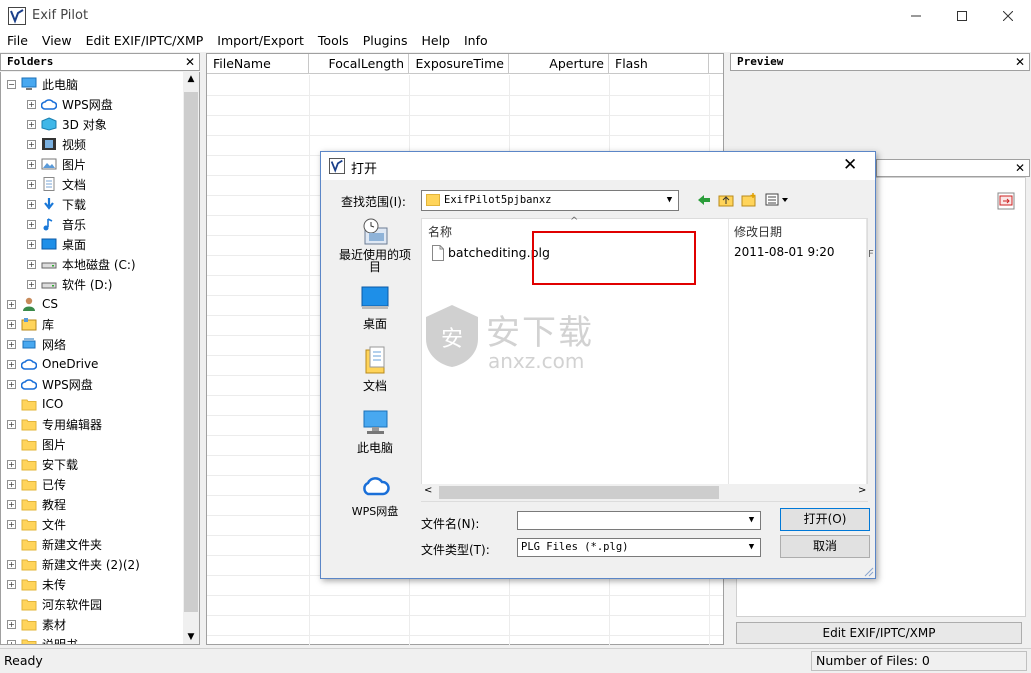 Image resolution: width=1031 pixels, height=673 pixels. What do you see at coordinates (1006, 201) in the screenshot?
I see `export-icon` at bounding box center [1006, 201].